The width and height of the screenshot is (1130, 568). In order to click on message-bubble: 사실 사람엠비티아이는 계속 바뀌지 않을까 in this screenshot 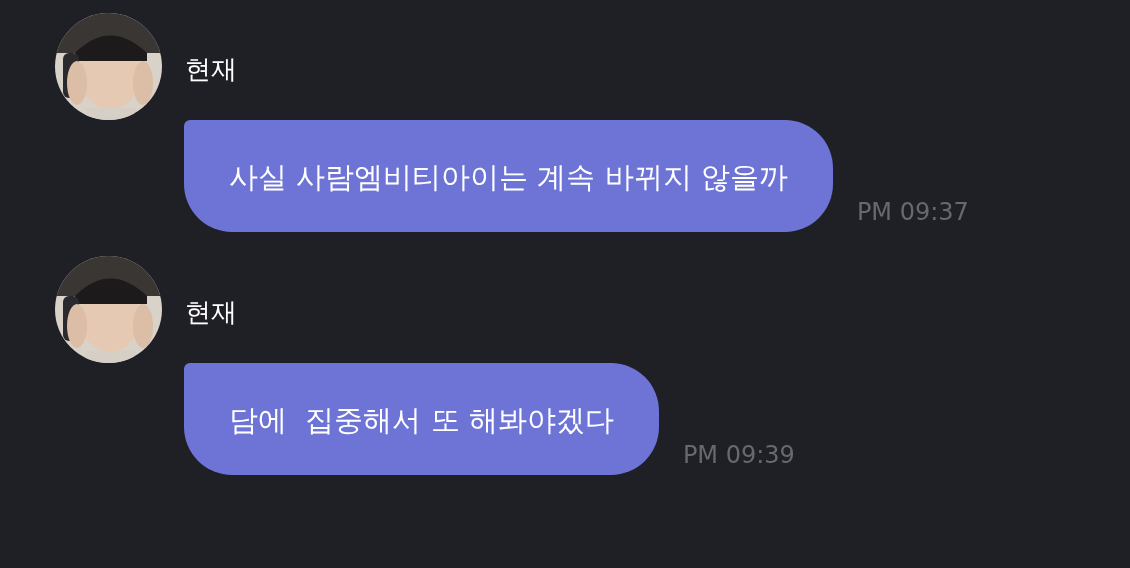, I will do `click(508, 176)`.